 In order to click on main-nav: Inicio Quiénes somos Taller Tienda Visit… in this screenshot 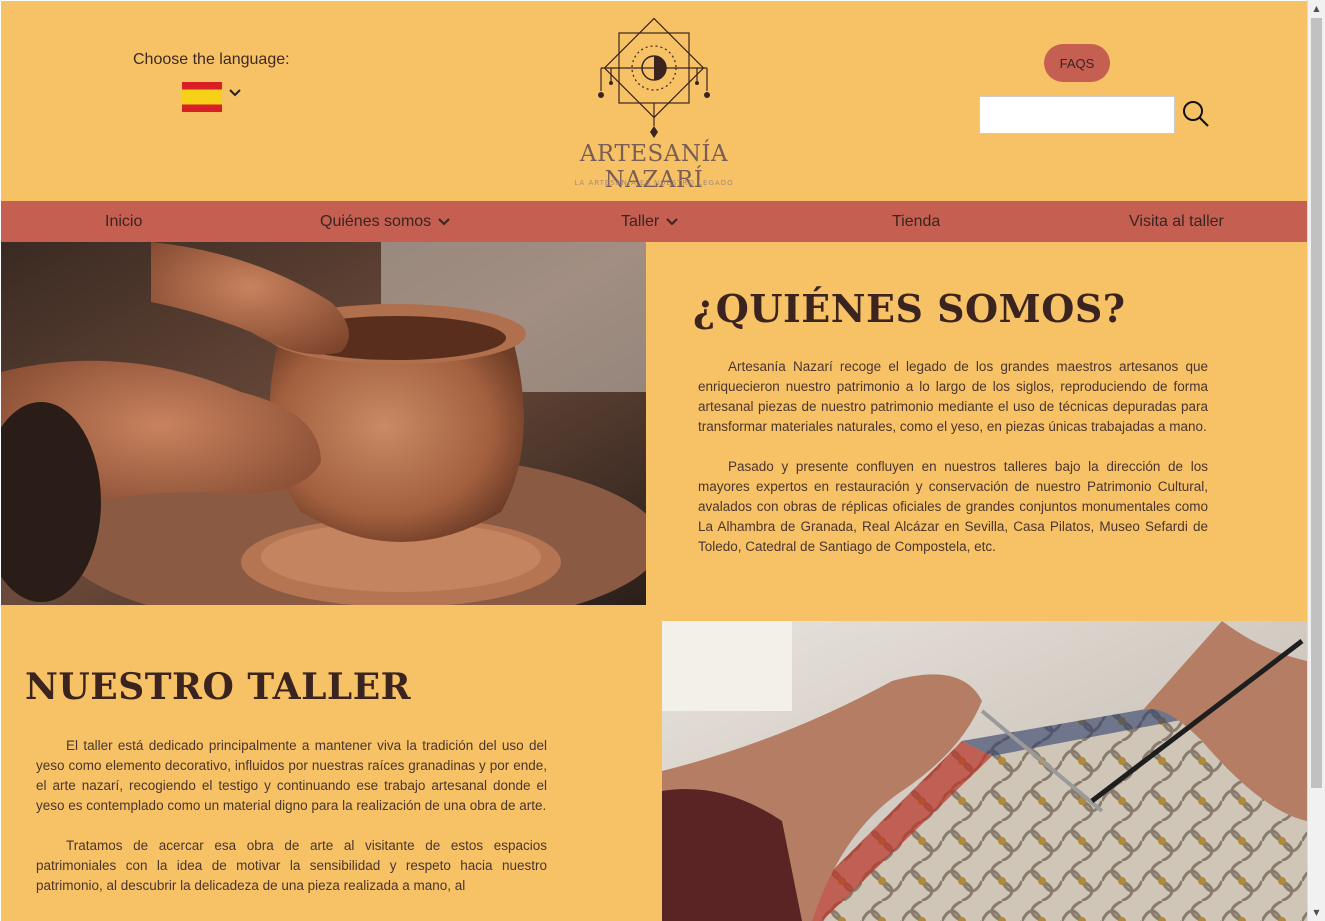, I will do `click(654, 221)`.